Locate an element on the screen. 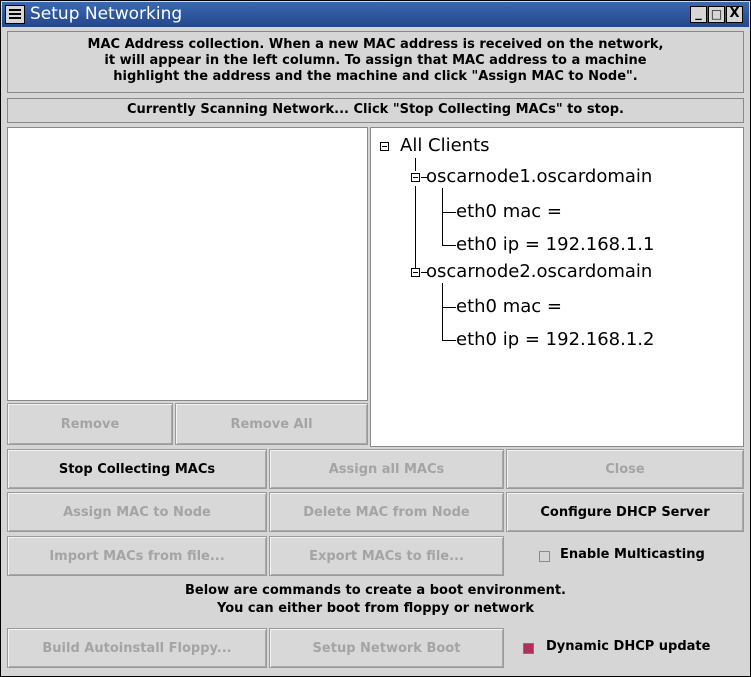 The width and height of the screenshot is (751, 677). setup-network-boot-button: Setup Network Boot is located at coordinates (386, 648).